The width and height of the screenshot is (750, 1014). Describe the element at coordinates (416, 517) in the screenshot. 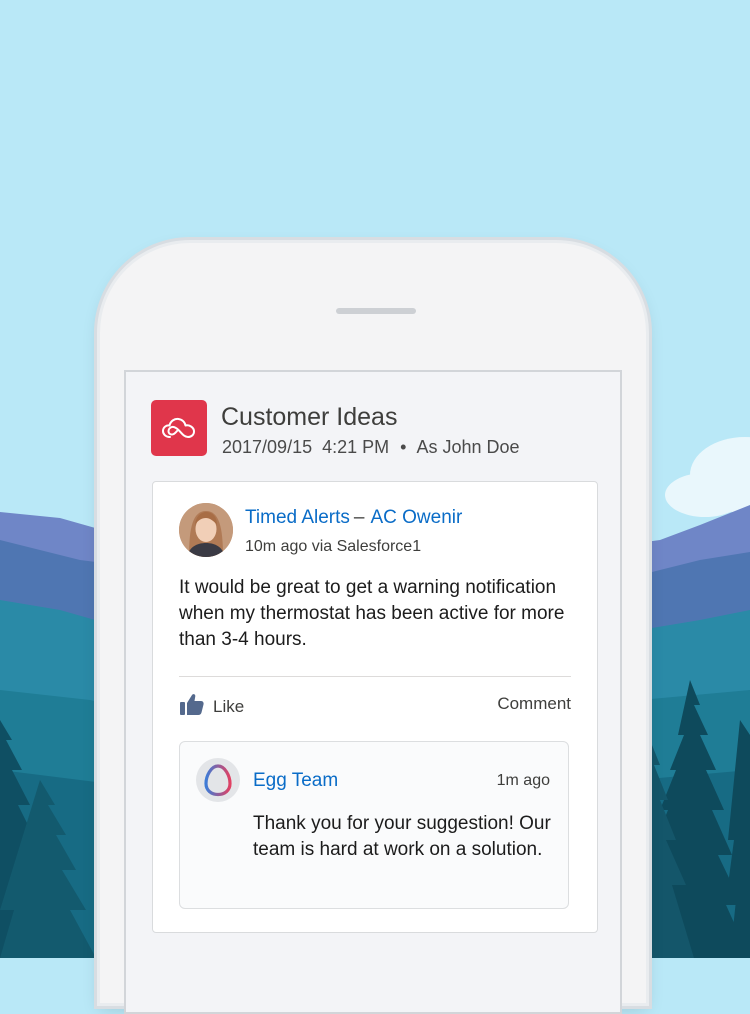

I see `author-link: AC Owenir` at that location.